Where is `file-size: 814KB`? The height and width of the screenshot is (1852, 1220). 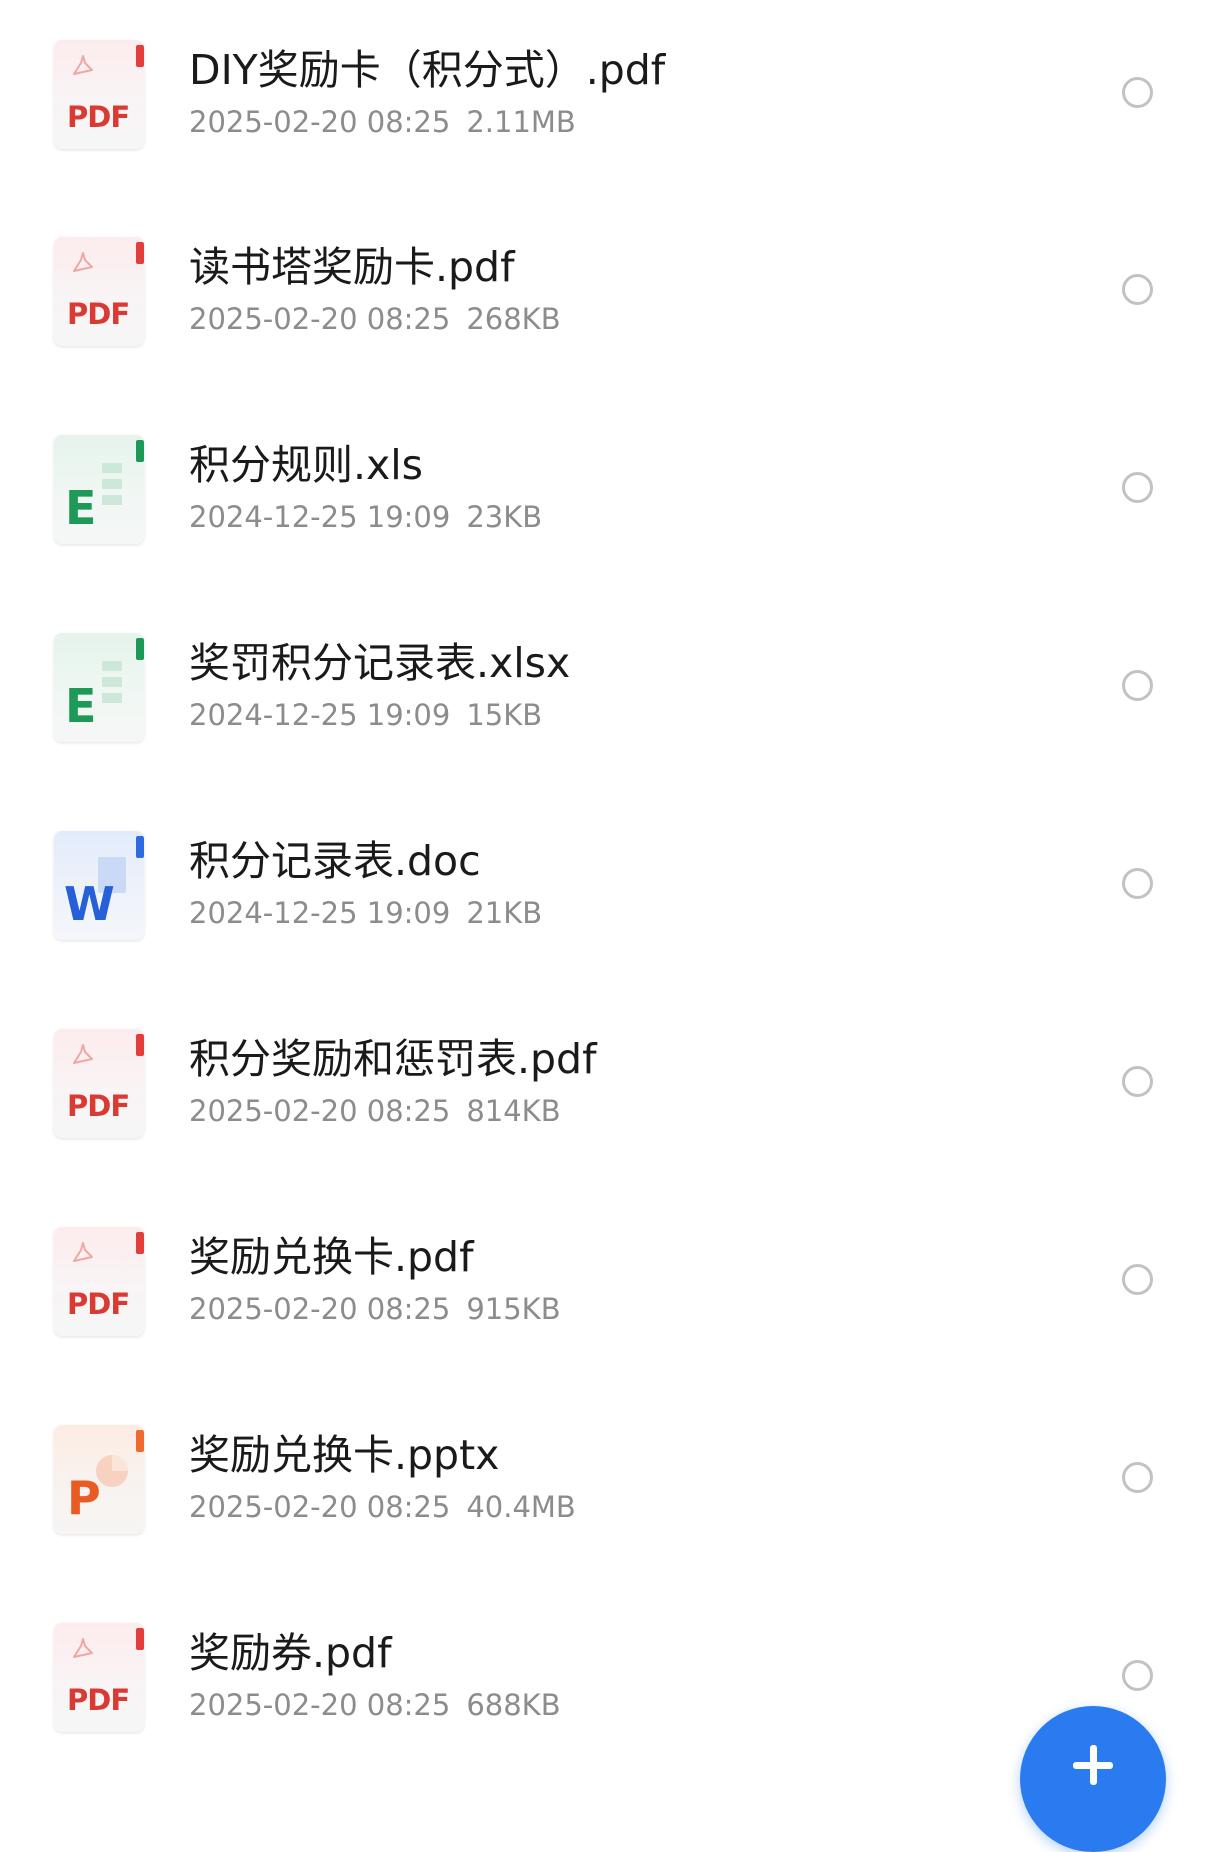 file-size: 814KB is located at coordinates (513, 1111).